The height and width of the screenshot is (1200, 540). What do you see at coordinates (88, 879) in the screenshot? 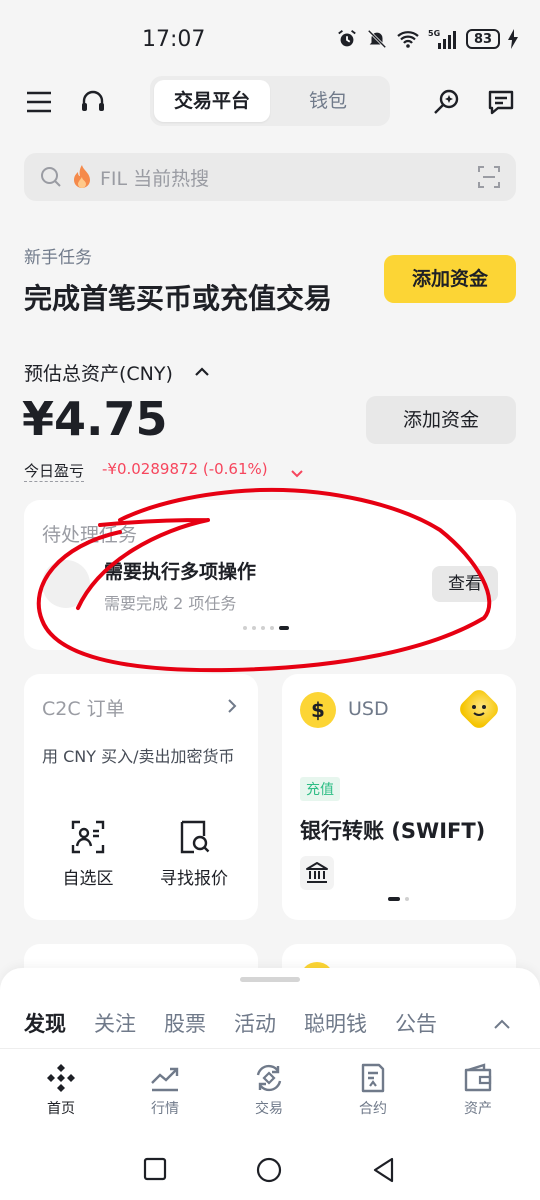
I see `c2c-action-label: 自选区` at bounding box center [88, 879].